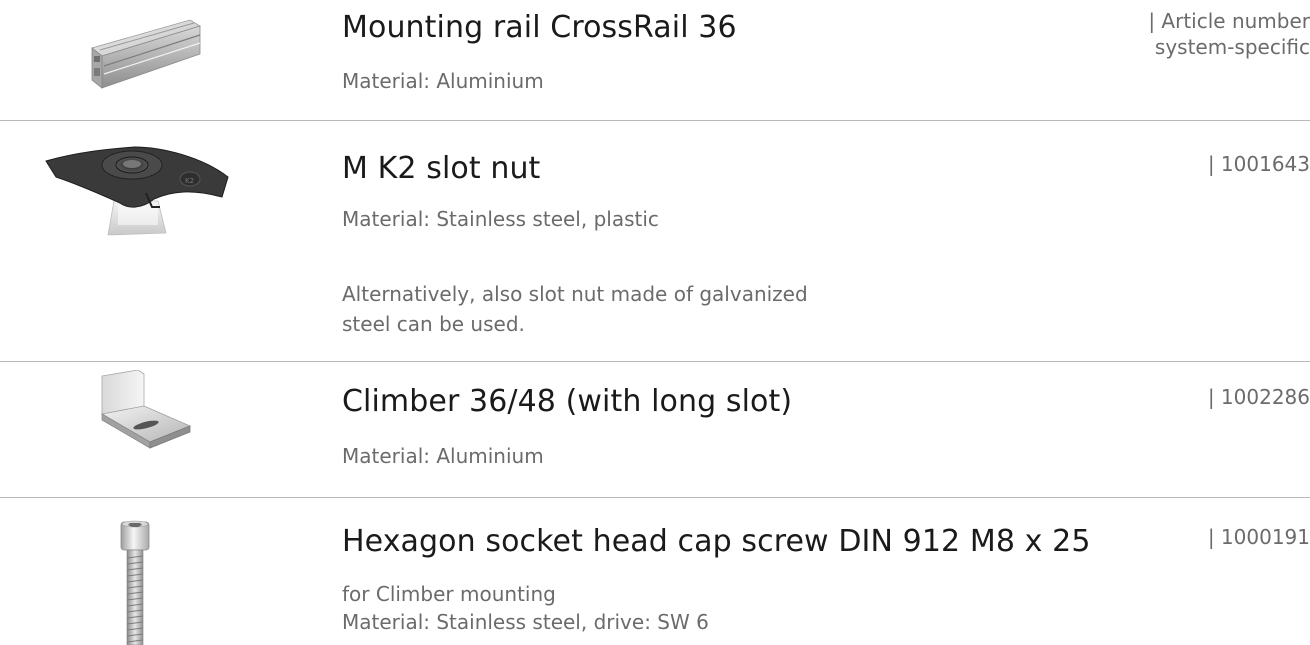 Image resolution: width=1310 pixels, height=645 pixels. I want to click on cap-screw-image, so click(135, 582).